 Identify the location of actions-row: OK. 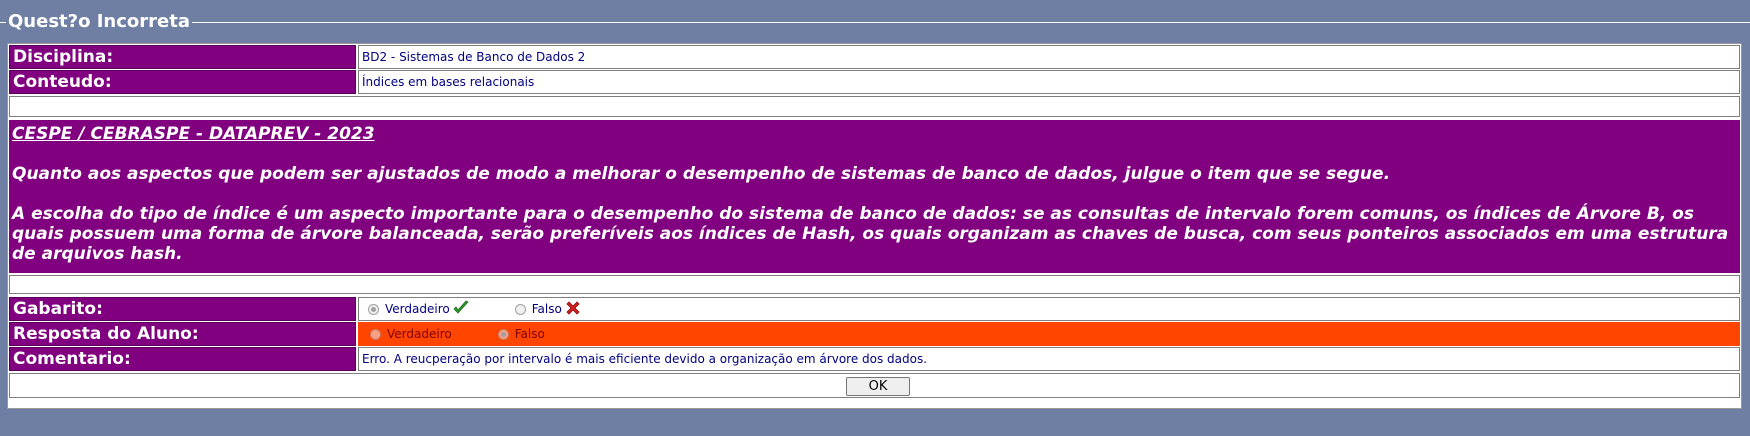
(874, 385).